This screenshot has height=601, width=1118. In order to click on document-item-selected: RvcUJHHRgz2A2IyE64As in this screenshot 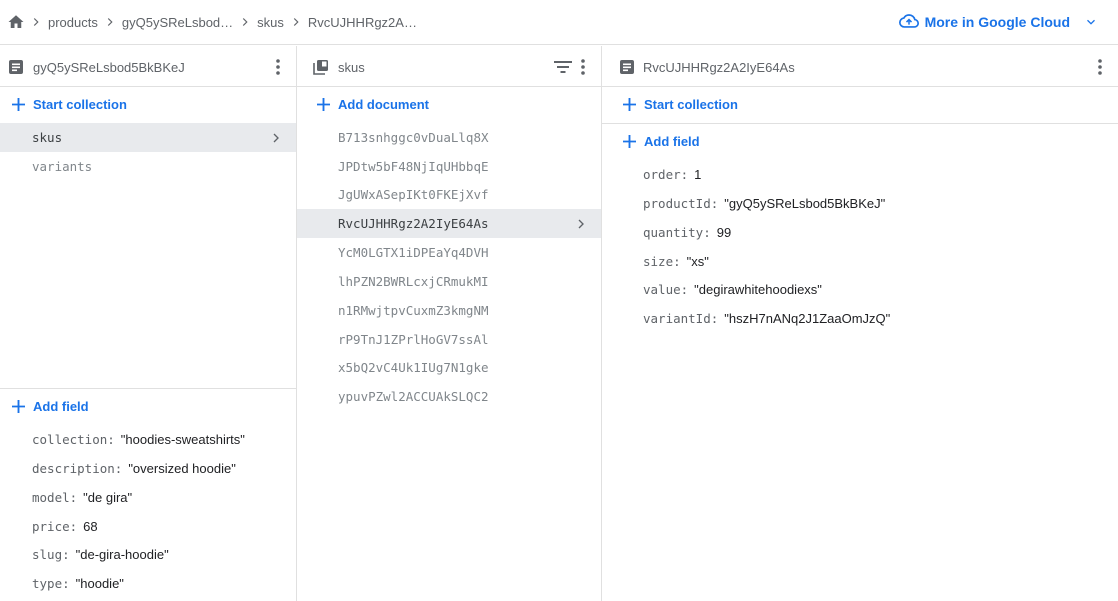, I will do `click(449, 223)`.